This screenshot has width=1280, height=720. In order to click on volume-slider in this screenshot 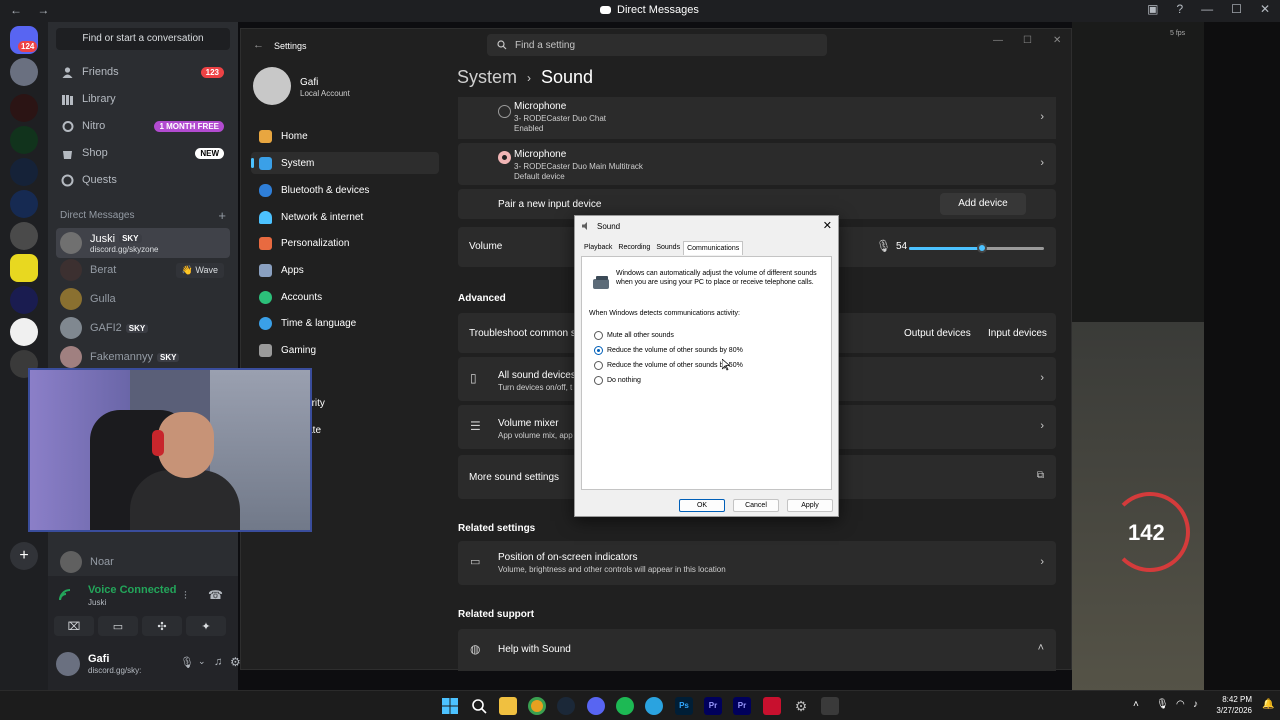, I will do `click(976, 248)`.